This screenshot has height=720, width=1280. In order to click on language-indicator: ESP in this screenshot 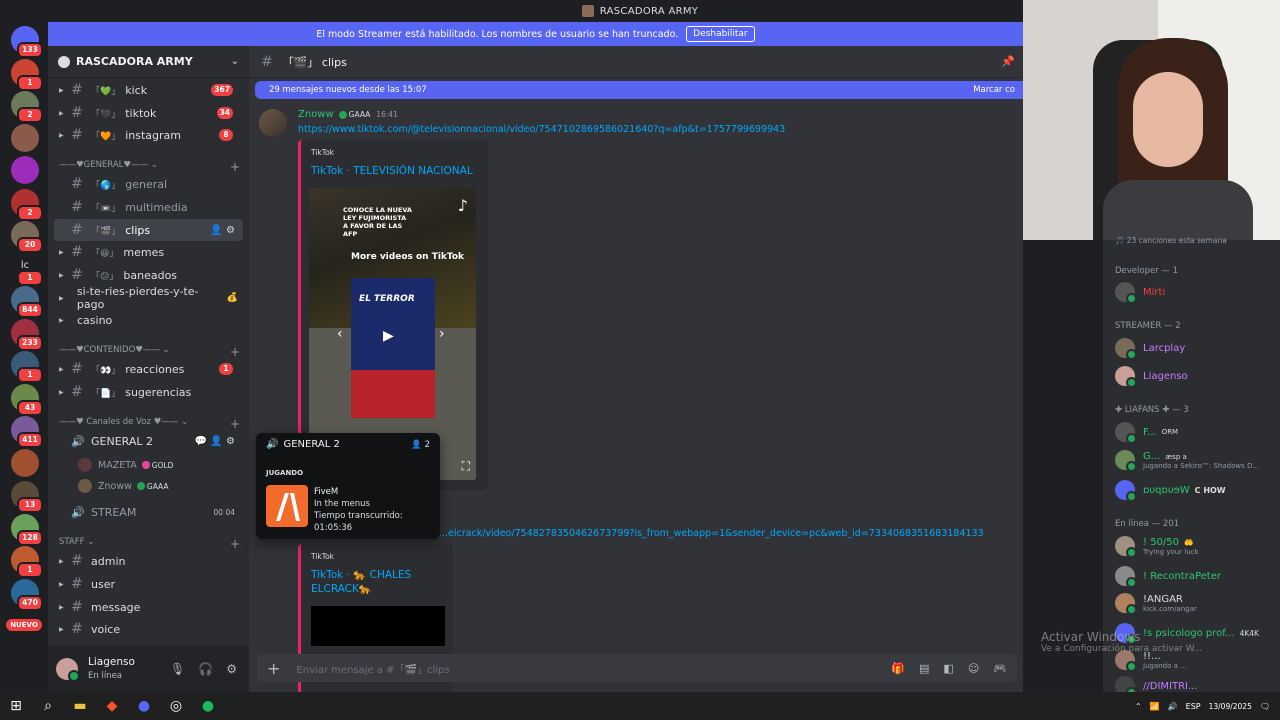, I will do `click(1193, 706)`.